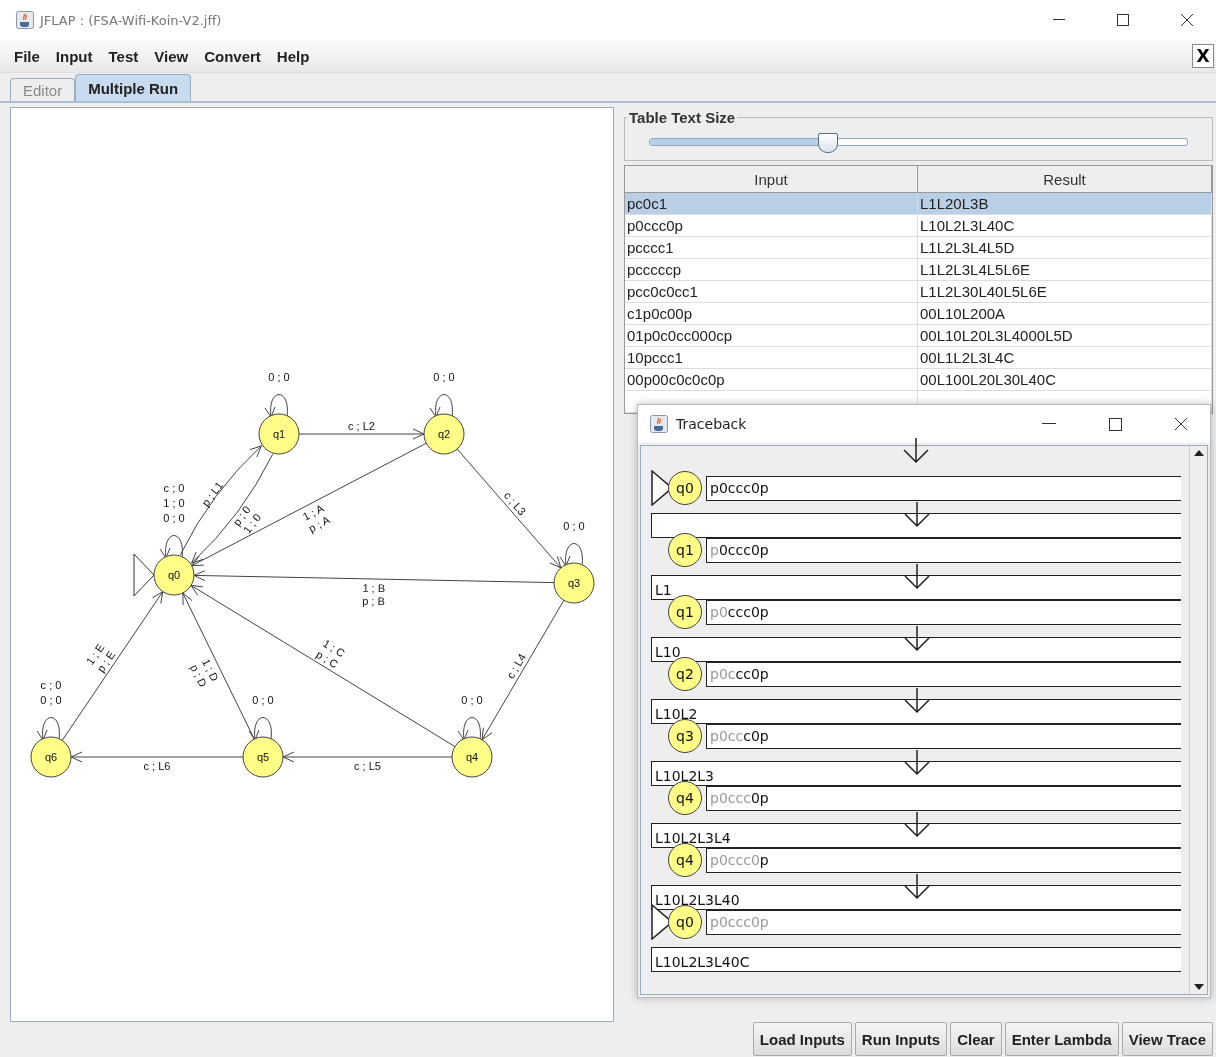  What do you see at coordinates (263, 757) in the screenshot?
I see `state-label: q5` at bounding box center [263, 757].